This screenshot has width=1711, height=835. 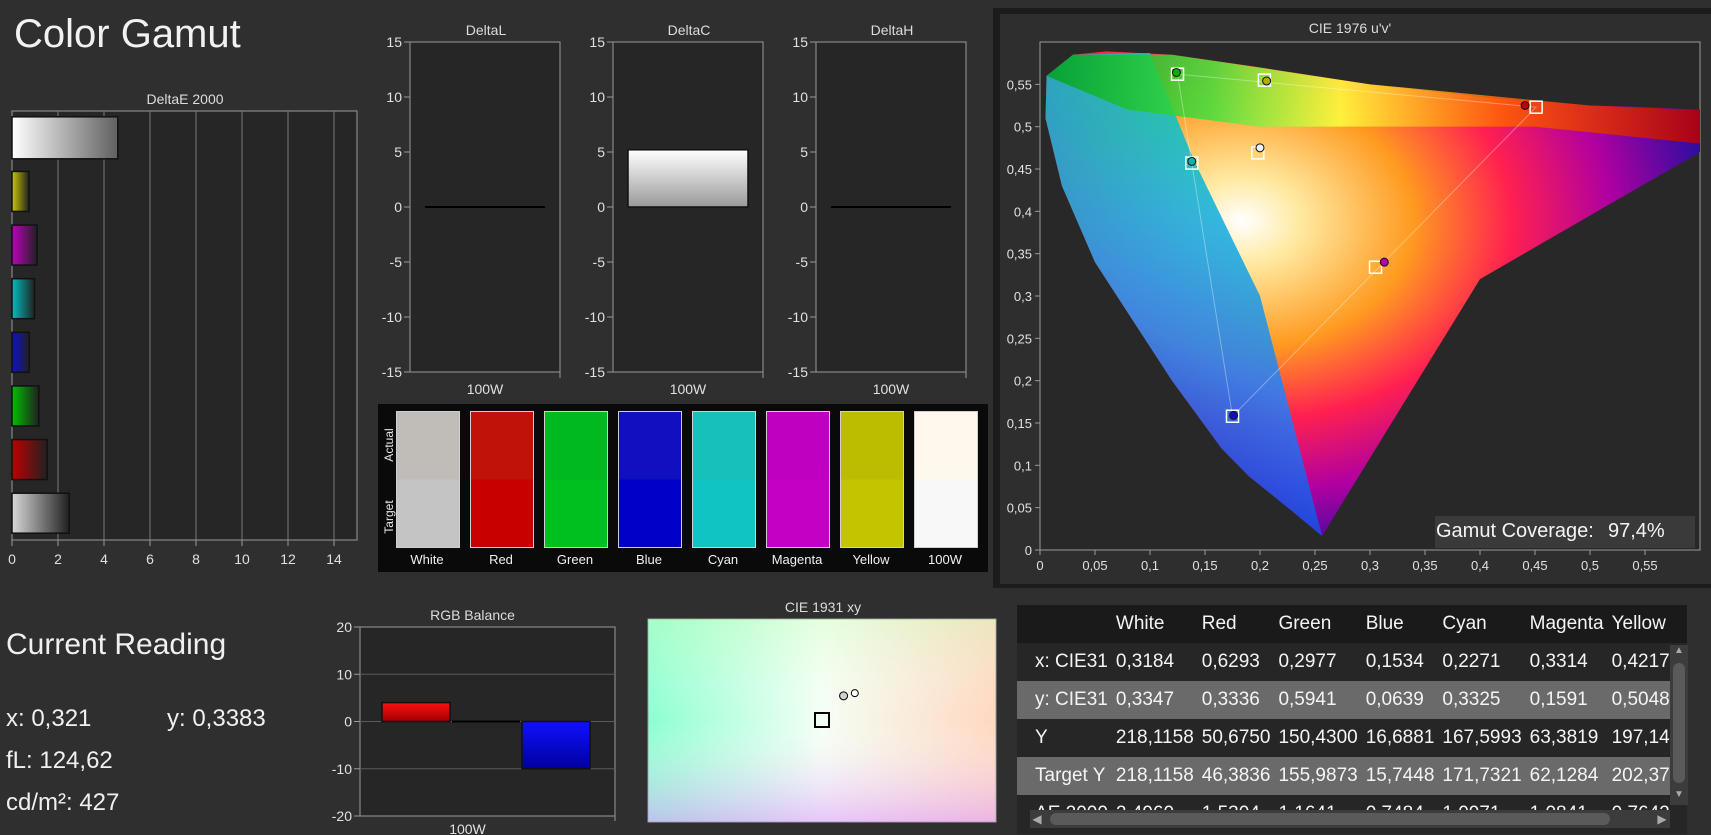 I want to click on reading-fl: fL: 124,62, so click(x=59, y=760).